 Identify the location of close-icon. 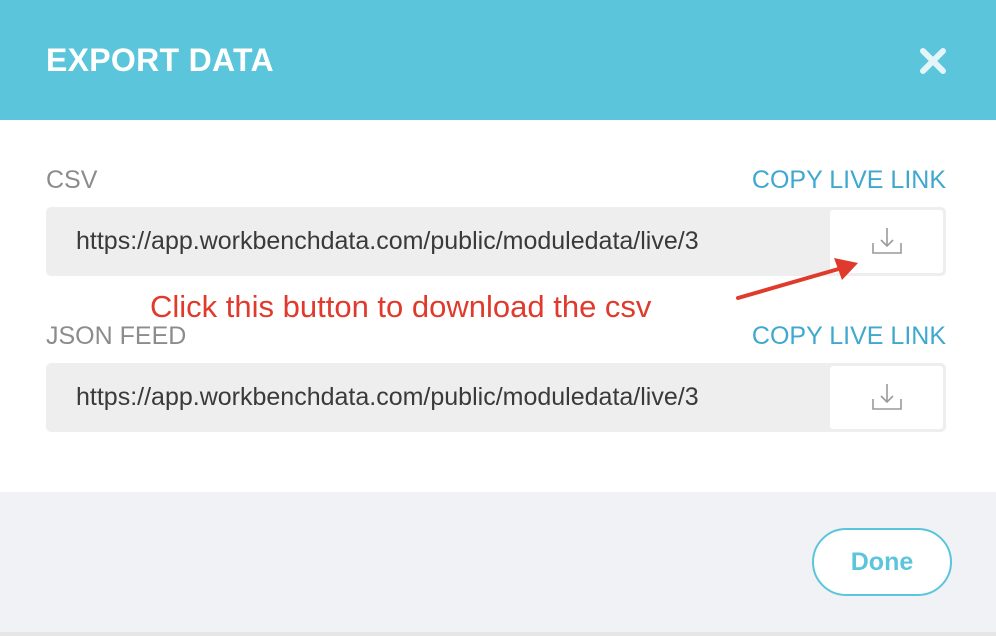
(933, 61).